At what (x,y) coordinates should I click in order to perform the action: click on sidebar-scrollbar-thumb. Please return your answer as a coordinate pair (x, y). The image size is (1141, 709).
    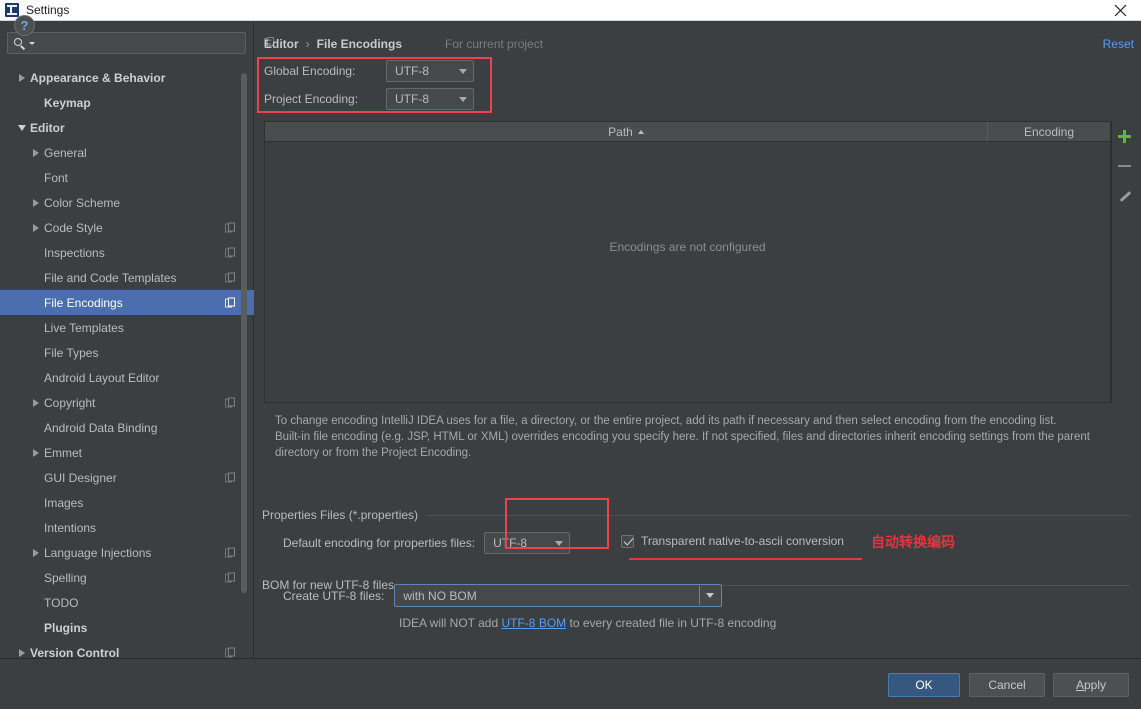
    Looking at the image, I should click on (244, 333).